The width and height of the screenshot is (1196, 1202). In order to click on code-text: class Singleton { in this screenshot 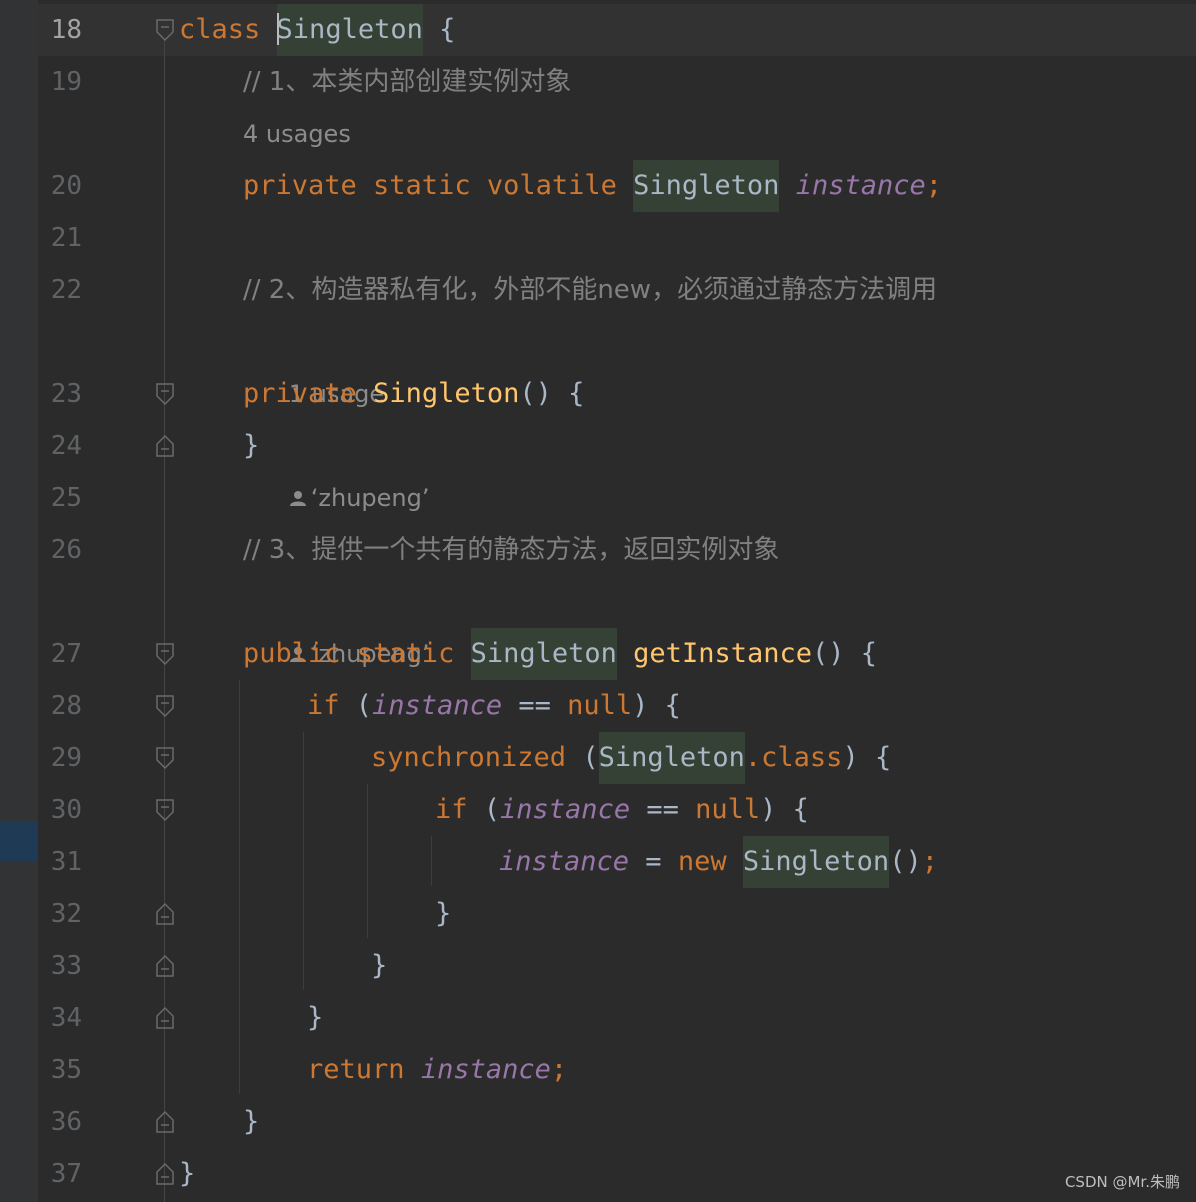, I will do `click(317, 30)`.